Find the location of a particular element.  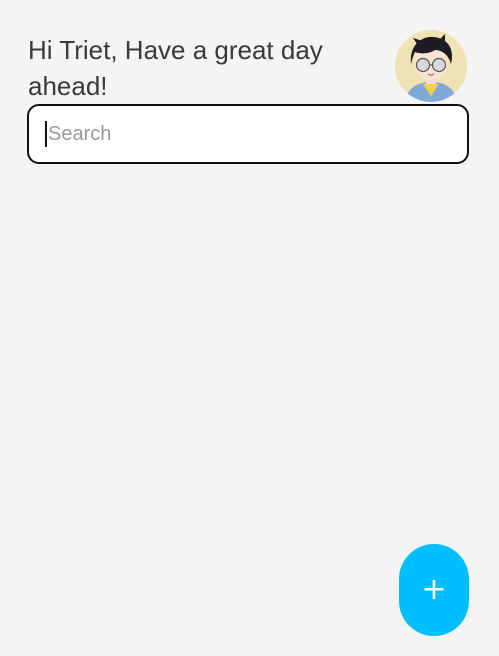

search-box is located at coordinates (248, 134).